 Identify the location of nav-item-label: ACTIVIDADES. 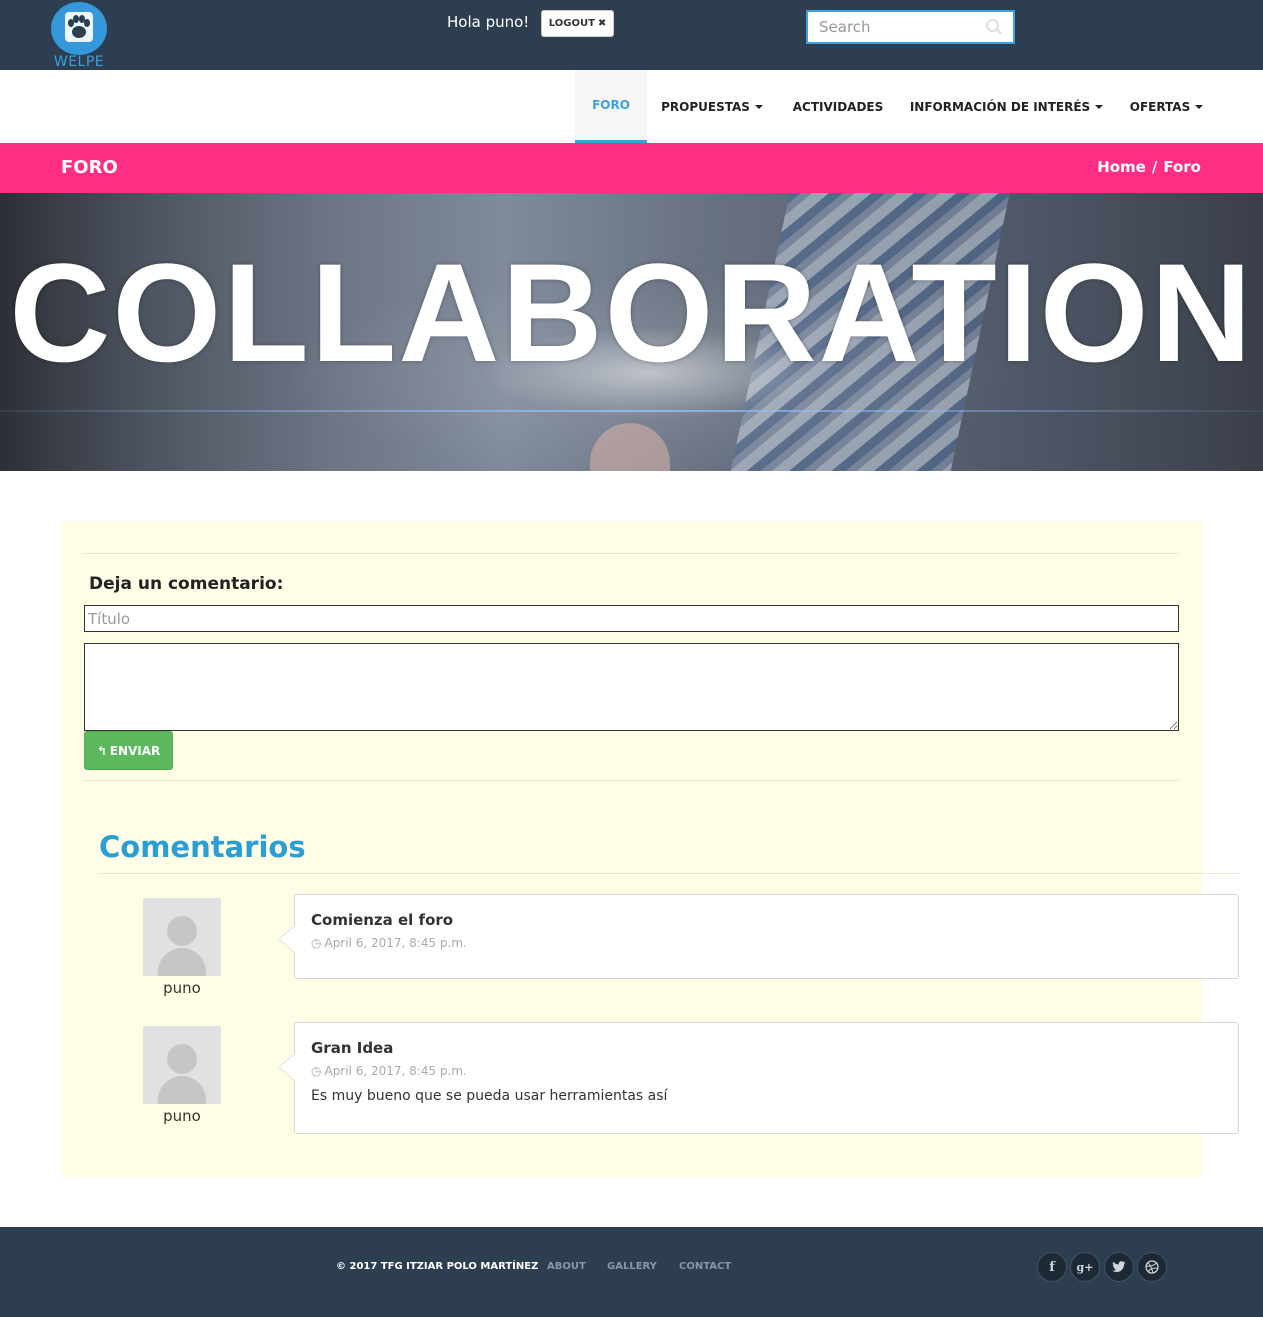
(838, 106).